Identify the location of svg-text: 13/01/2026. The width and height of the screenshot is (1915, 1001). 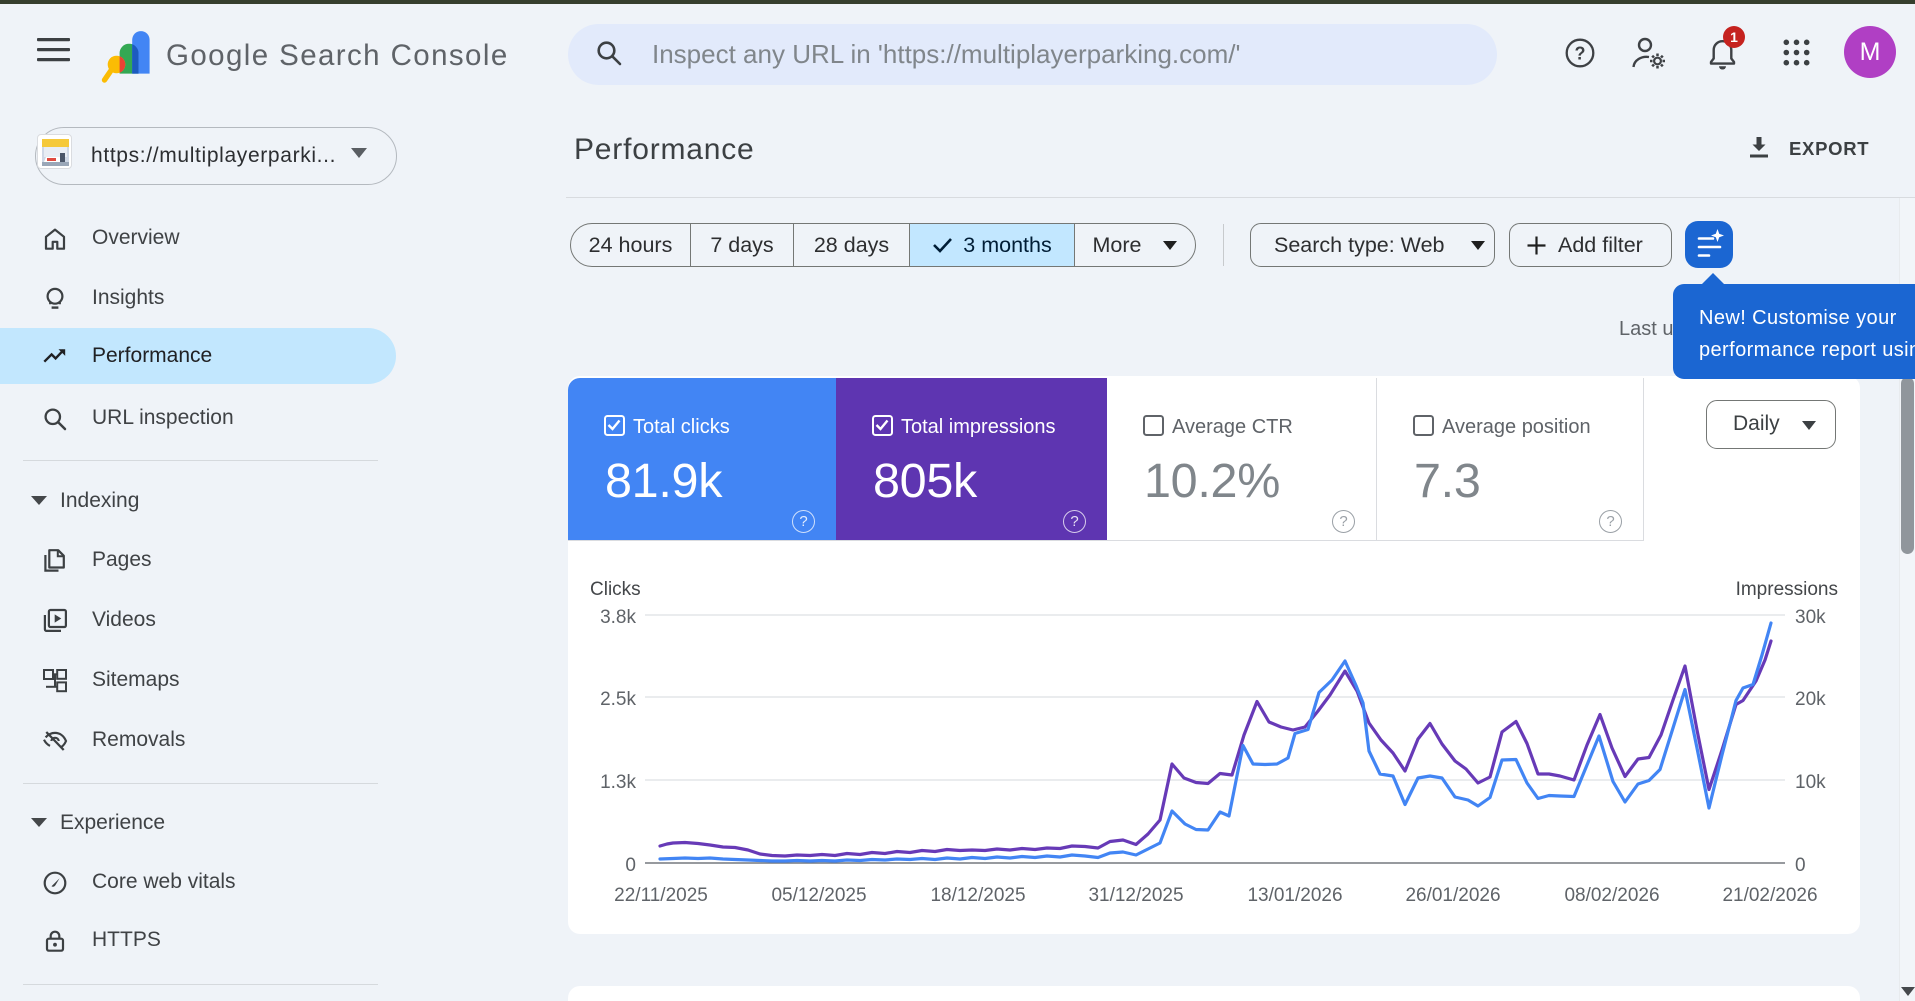
(1294, 895).